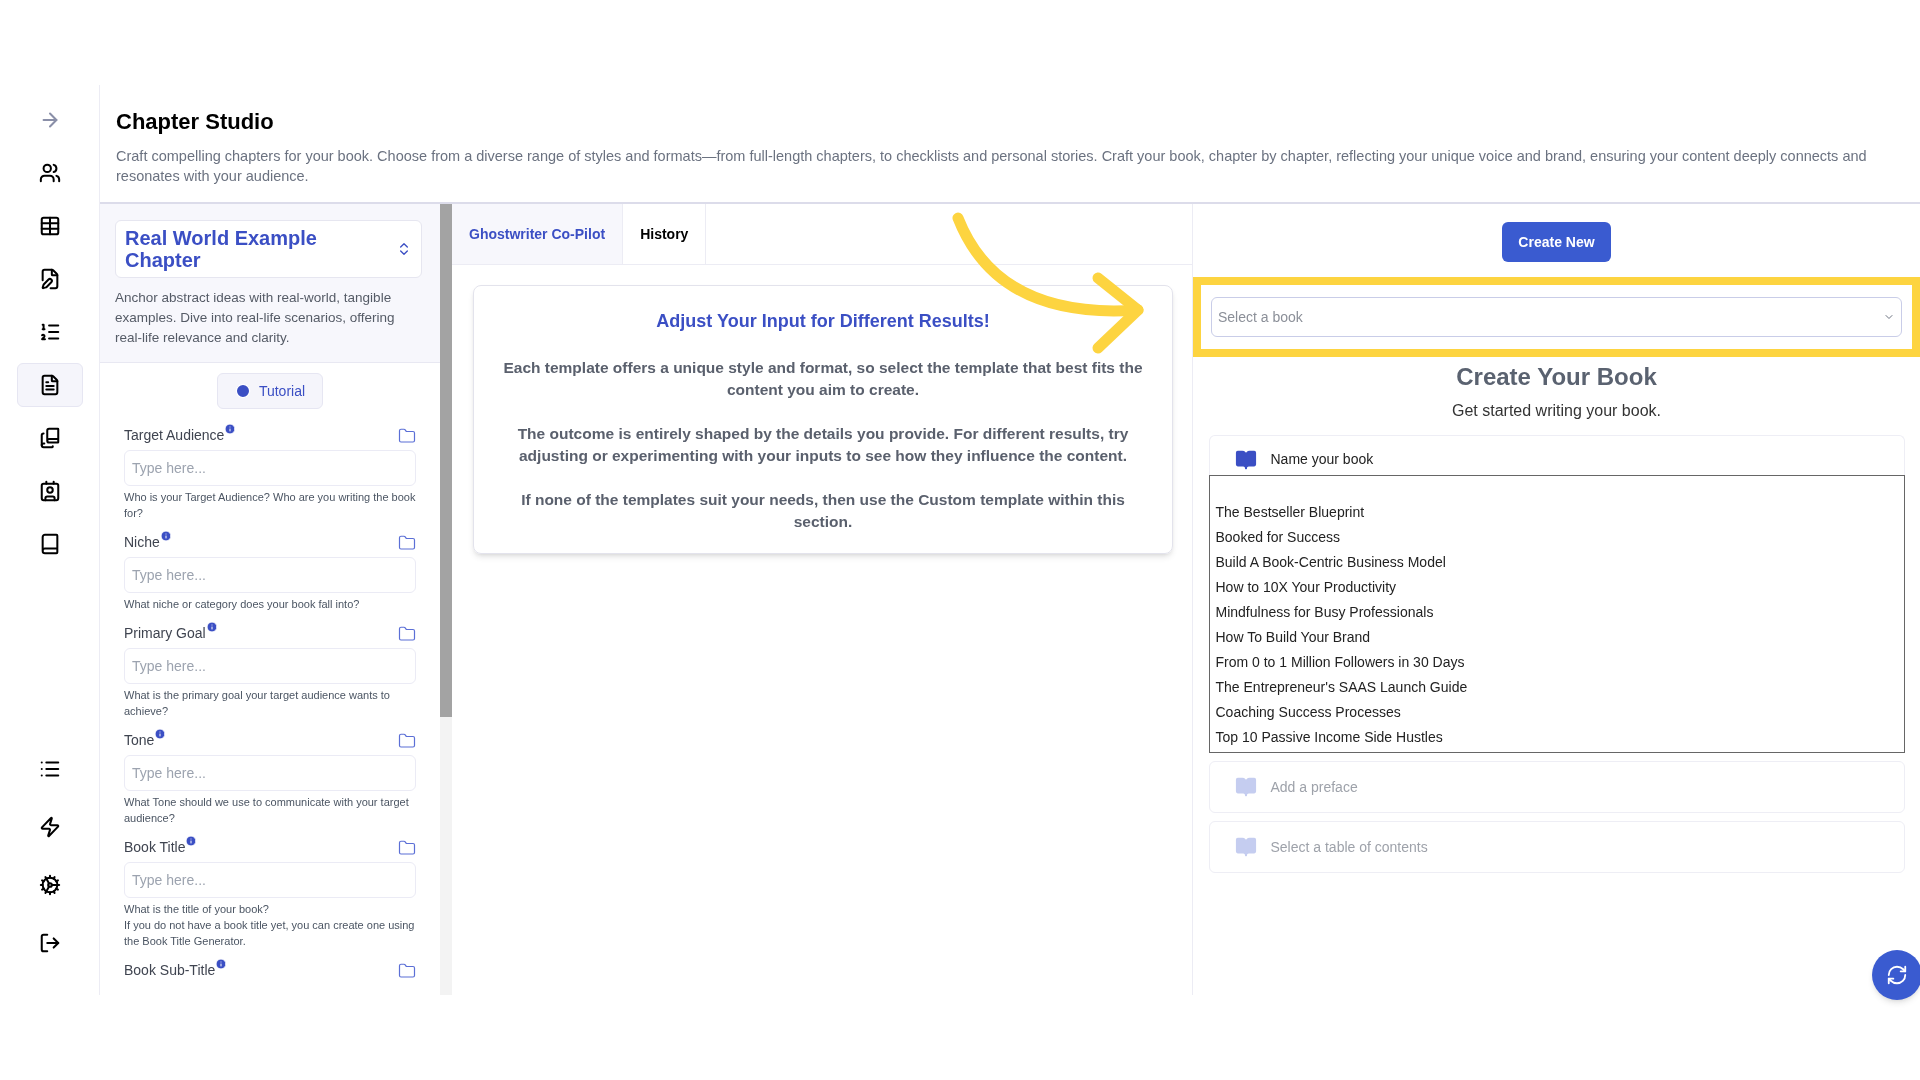 This screenshot has width=1920, height=1080. Describe the element at coordinates (1556, 587) in the screenshot. I see `book-option: How to 10X Your Productivity` at that location.